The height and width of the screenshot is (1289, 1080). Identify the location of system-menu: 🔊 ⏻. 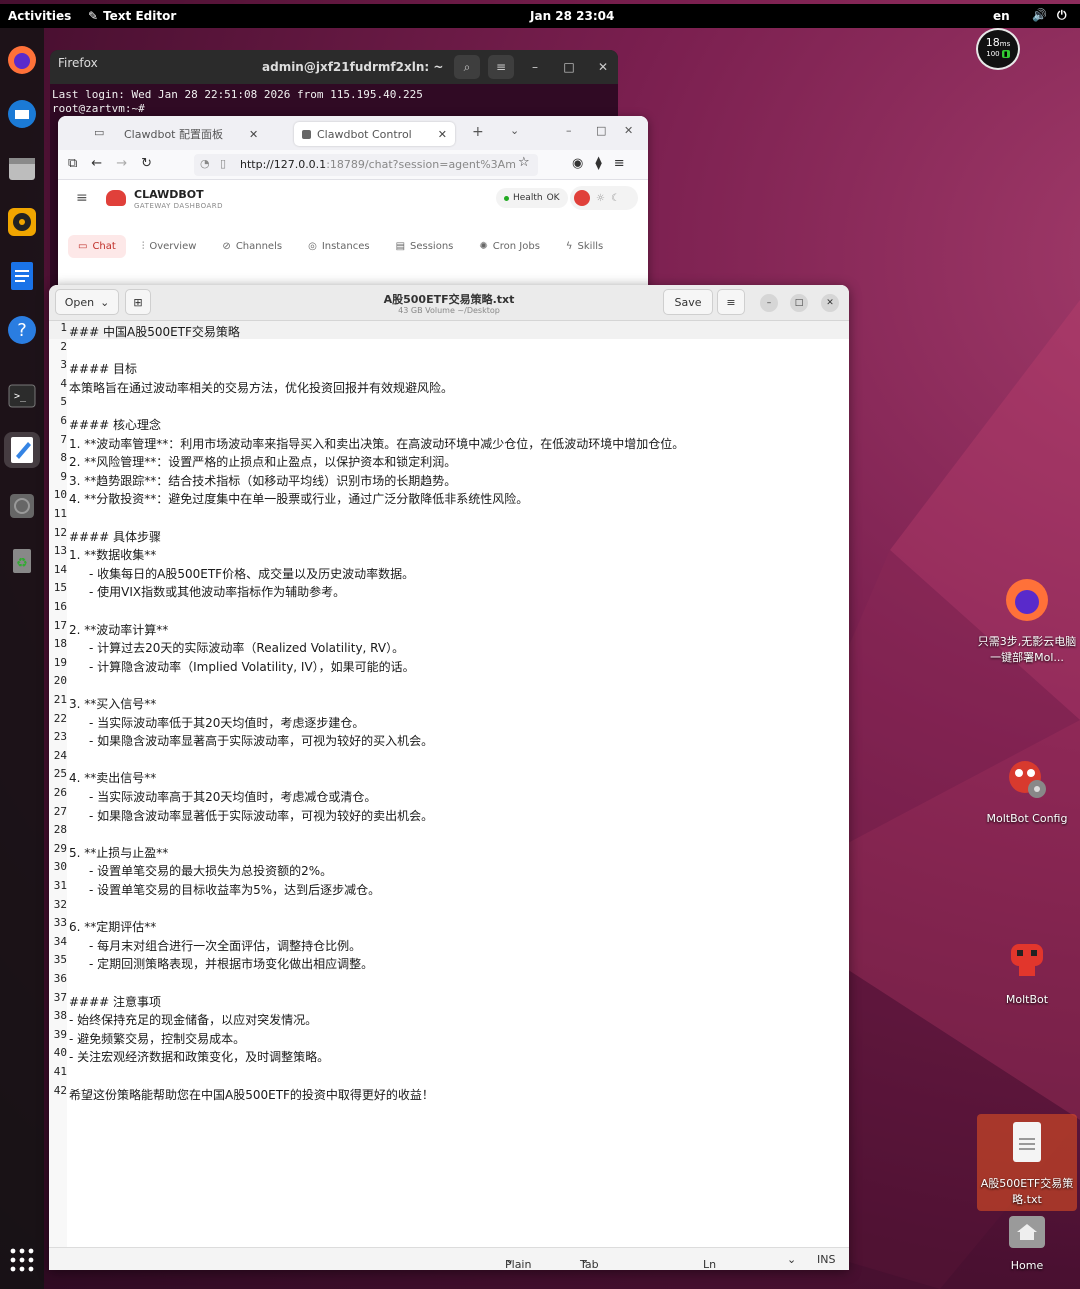
(1049, 15).